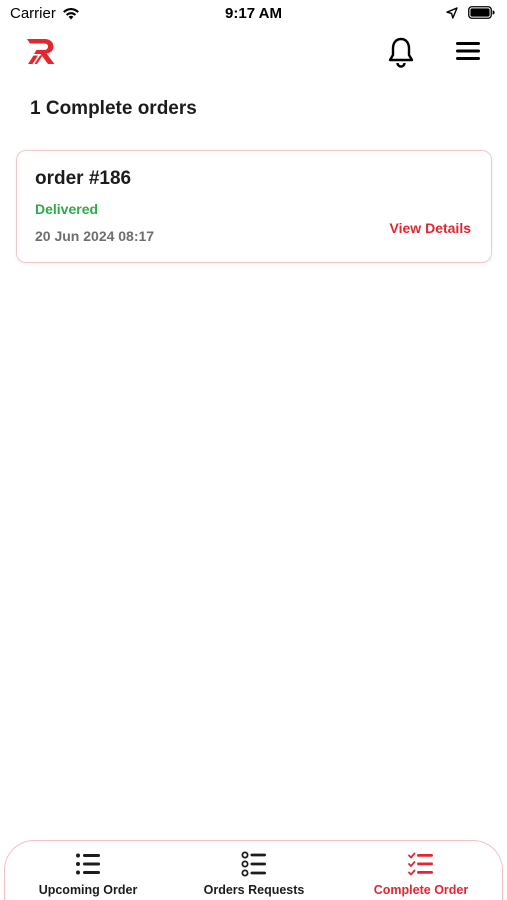 The image size is (507, 900). Describe the element at coordinates (67, 209) in the screenshot. I see `order-status-badge: Delivered` at that location.